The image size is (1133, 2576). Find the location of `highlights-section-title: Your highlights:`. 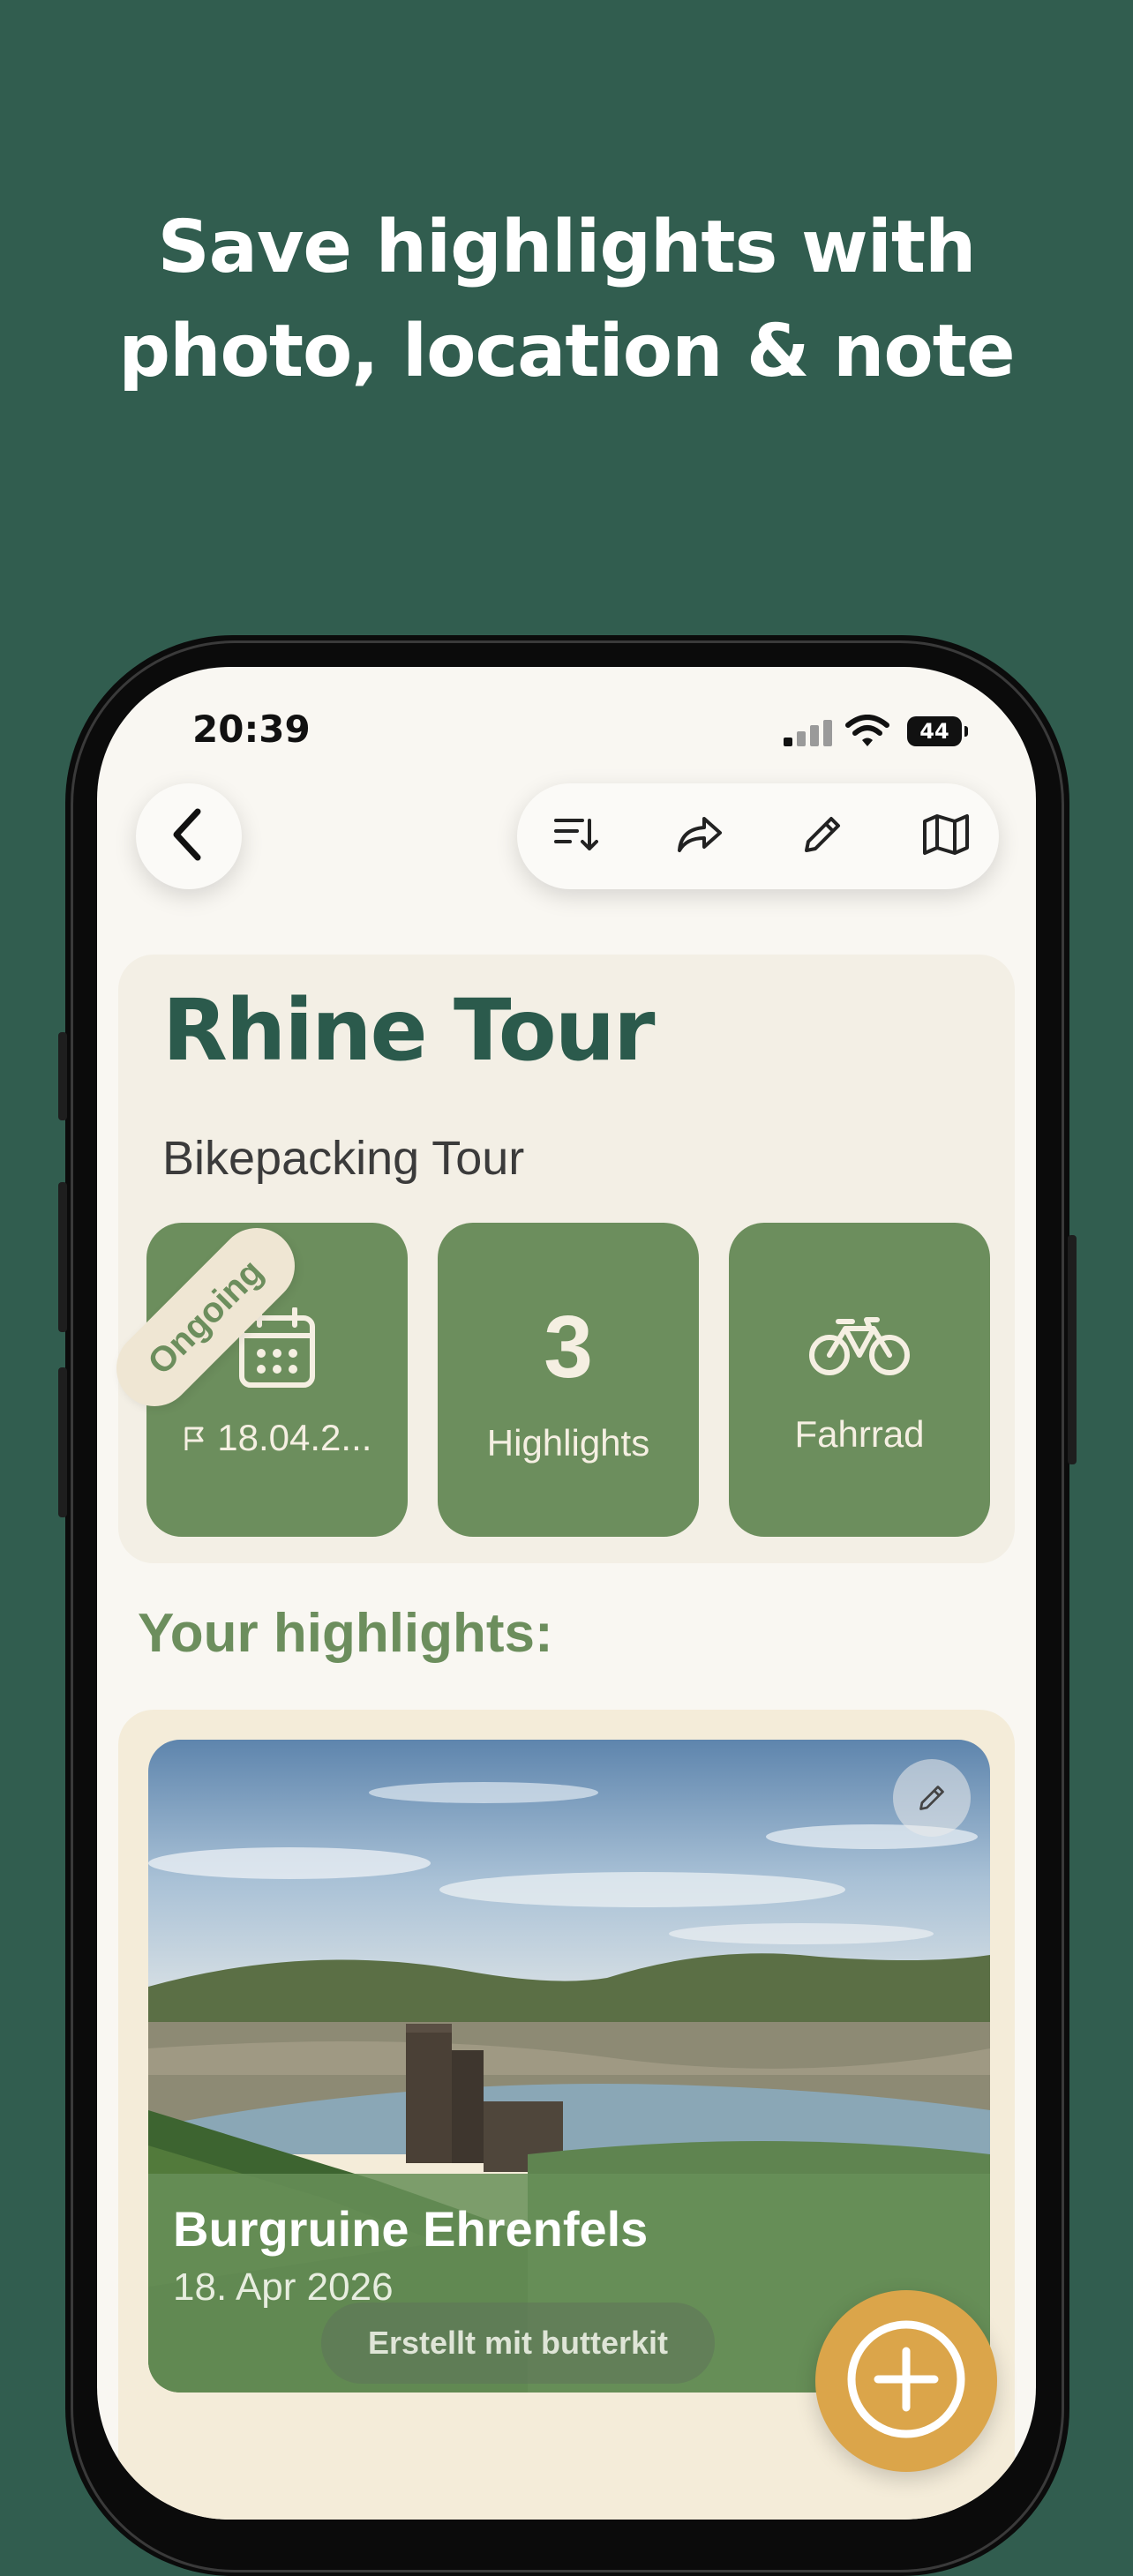

highlights-section-title: Your highlights: is located at coordinates (345, 1634).